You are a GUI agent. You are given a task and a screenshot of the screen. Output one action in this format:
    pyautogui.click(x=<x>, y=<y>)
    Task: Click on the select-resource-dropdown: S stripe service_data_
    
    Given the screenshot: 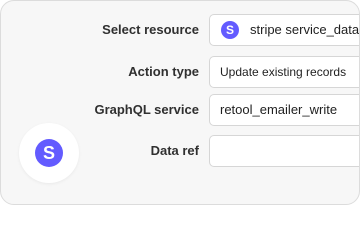 What is the action you would take?
    pyautogui.click(x=284, y=30)
    